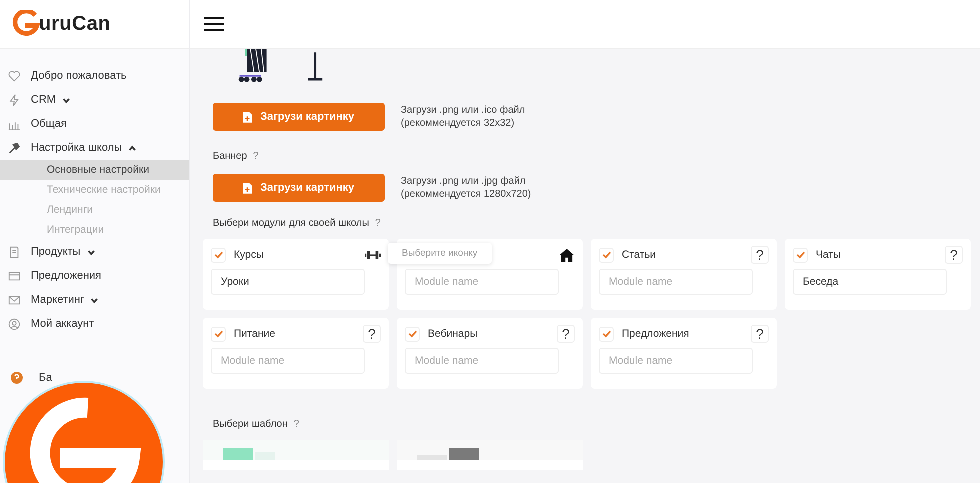  Describe the element at coordinates (230, 156) in the screenshot. I see `section-label: Баннер` at that location.